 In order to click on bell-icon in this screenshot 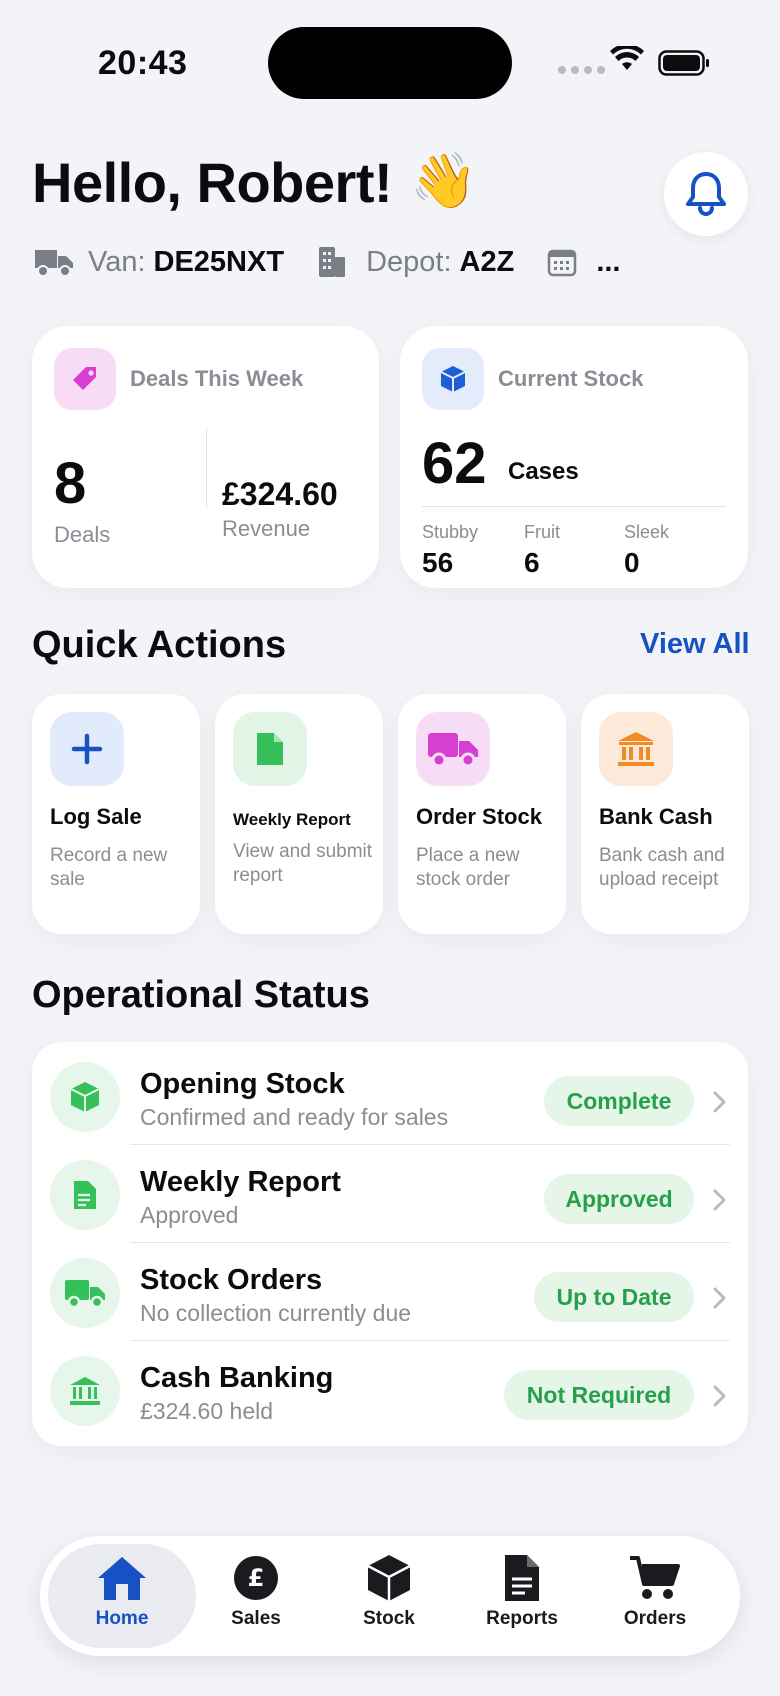, I will do `click(706, 194)`.